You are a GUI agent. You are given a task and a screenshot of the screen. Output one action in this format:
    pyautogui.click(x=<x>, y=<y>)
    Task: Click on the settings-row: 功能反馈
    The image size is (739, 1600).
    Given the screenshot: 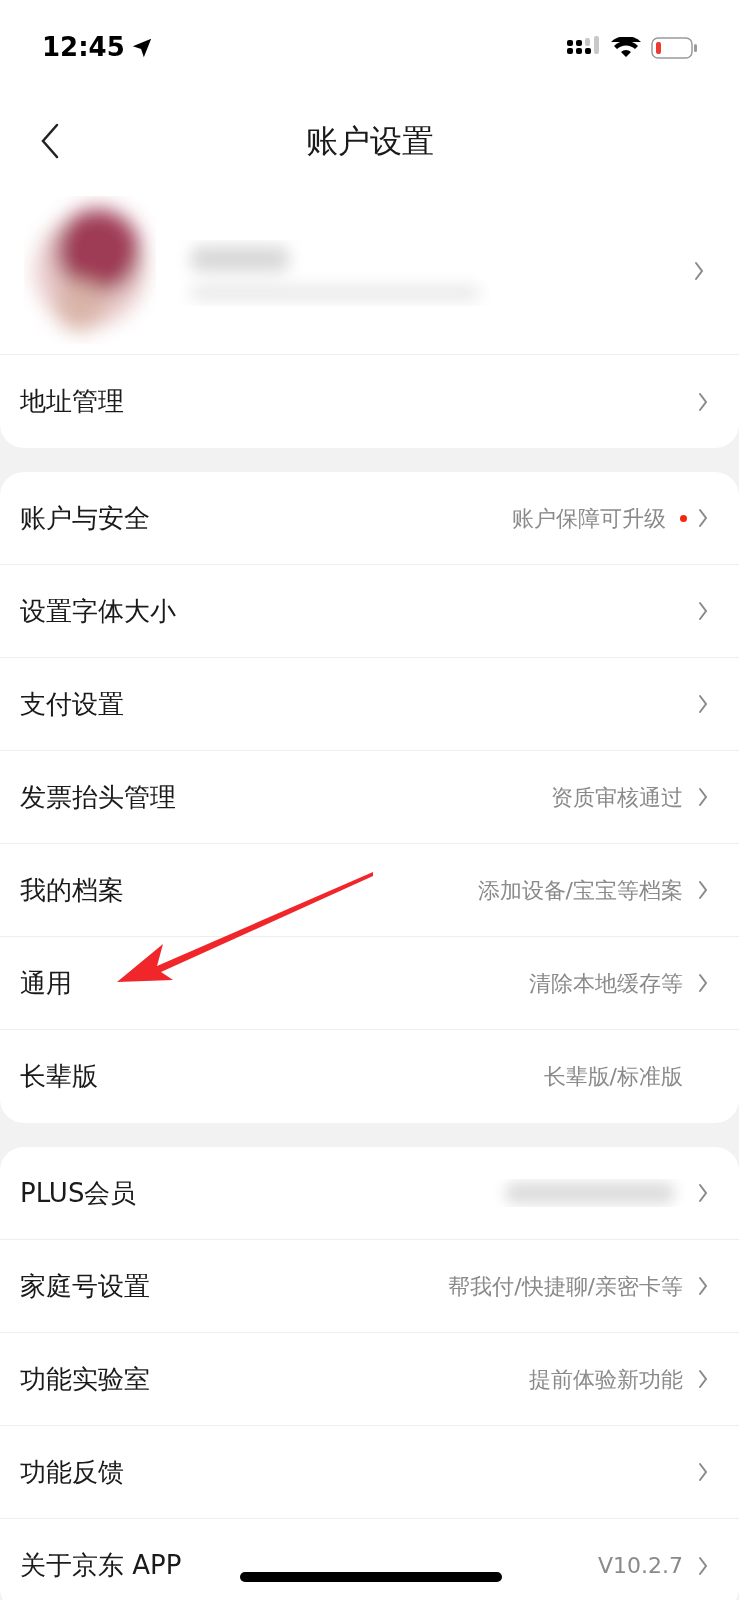 What is the action you would take?
    pyautogui.click(x=369, y=1472)
    